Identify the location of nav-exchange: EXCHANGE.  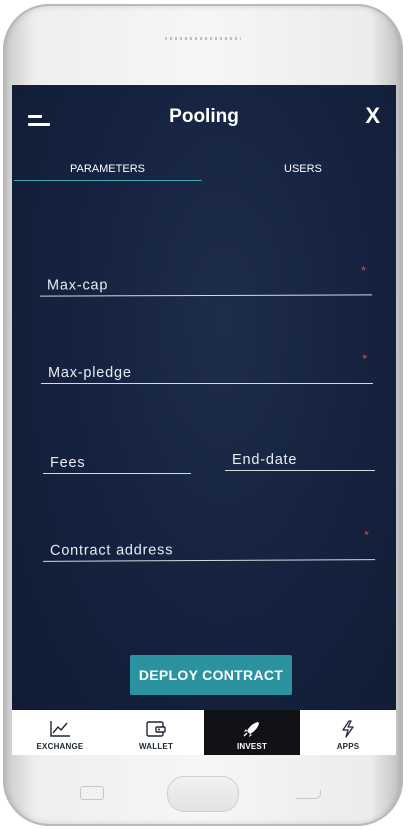
(60, 732).